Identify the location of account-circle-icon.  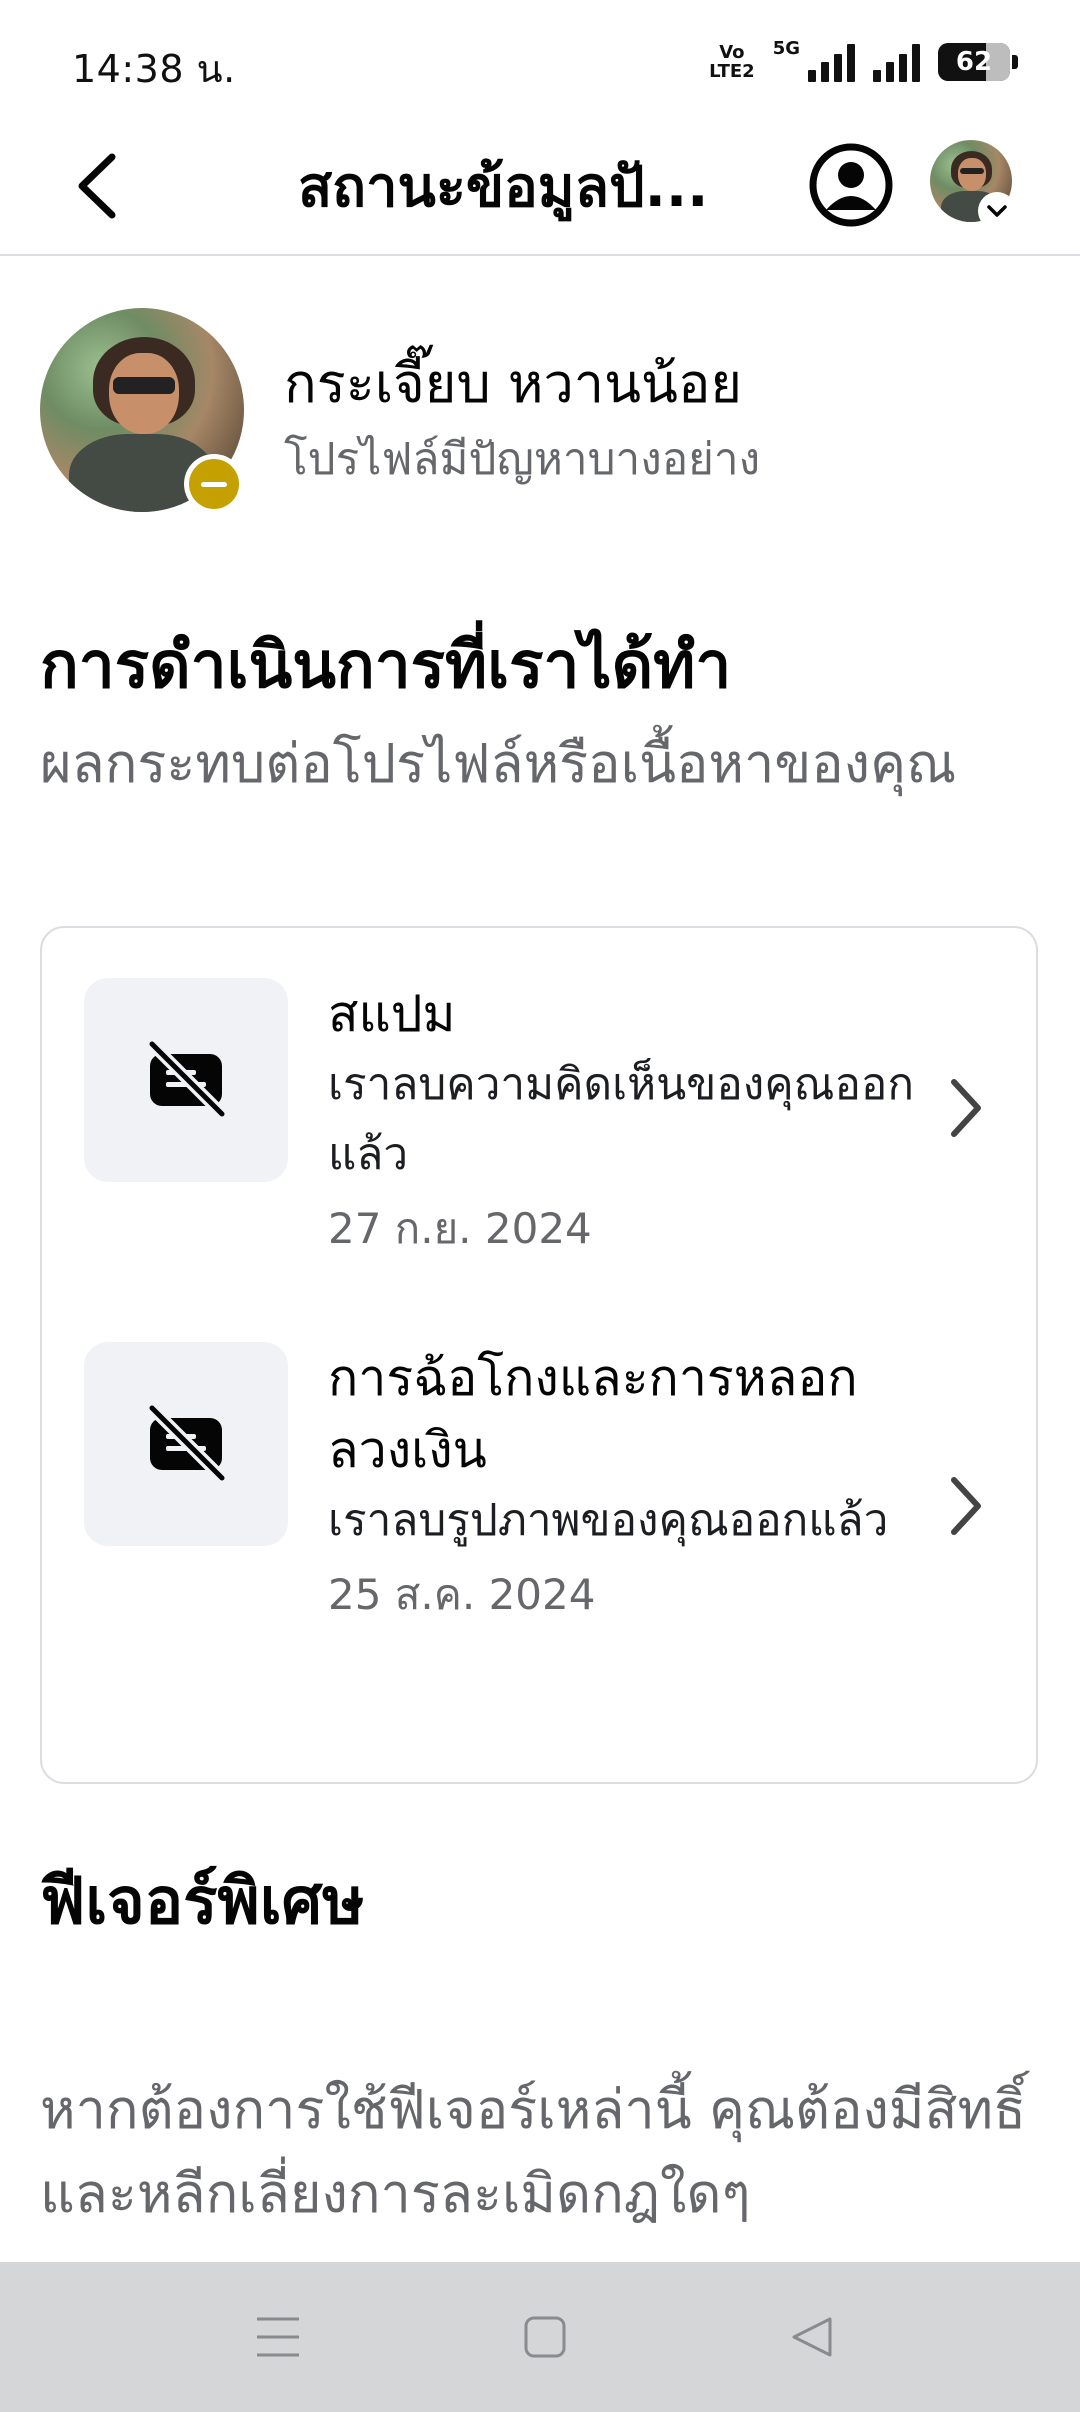
(851, 185).